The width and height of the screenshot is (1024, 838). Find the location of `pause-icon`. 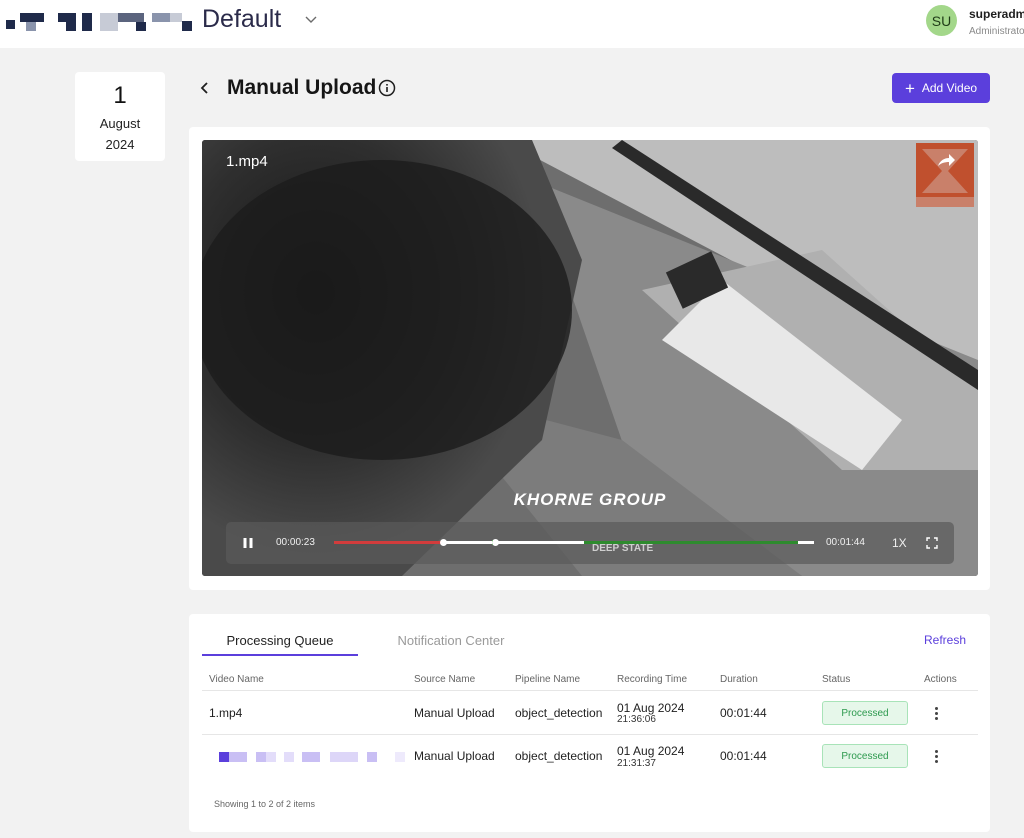

pause-icon is located at coordinates (248, 543).